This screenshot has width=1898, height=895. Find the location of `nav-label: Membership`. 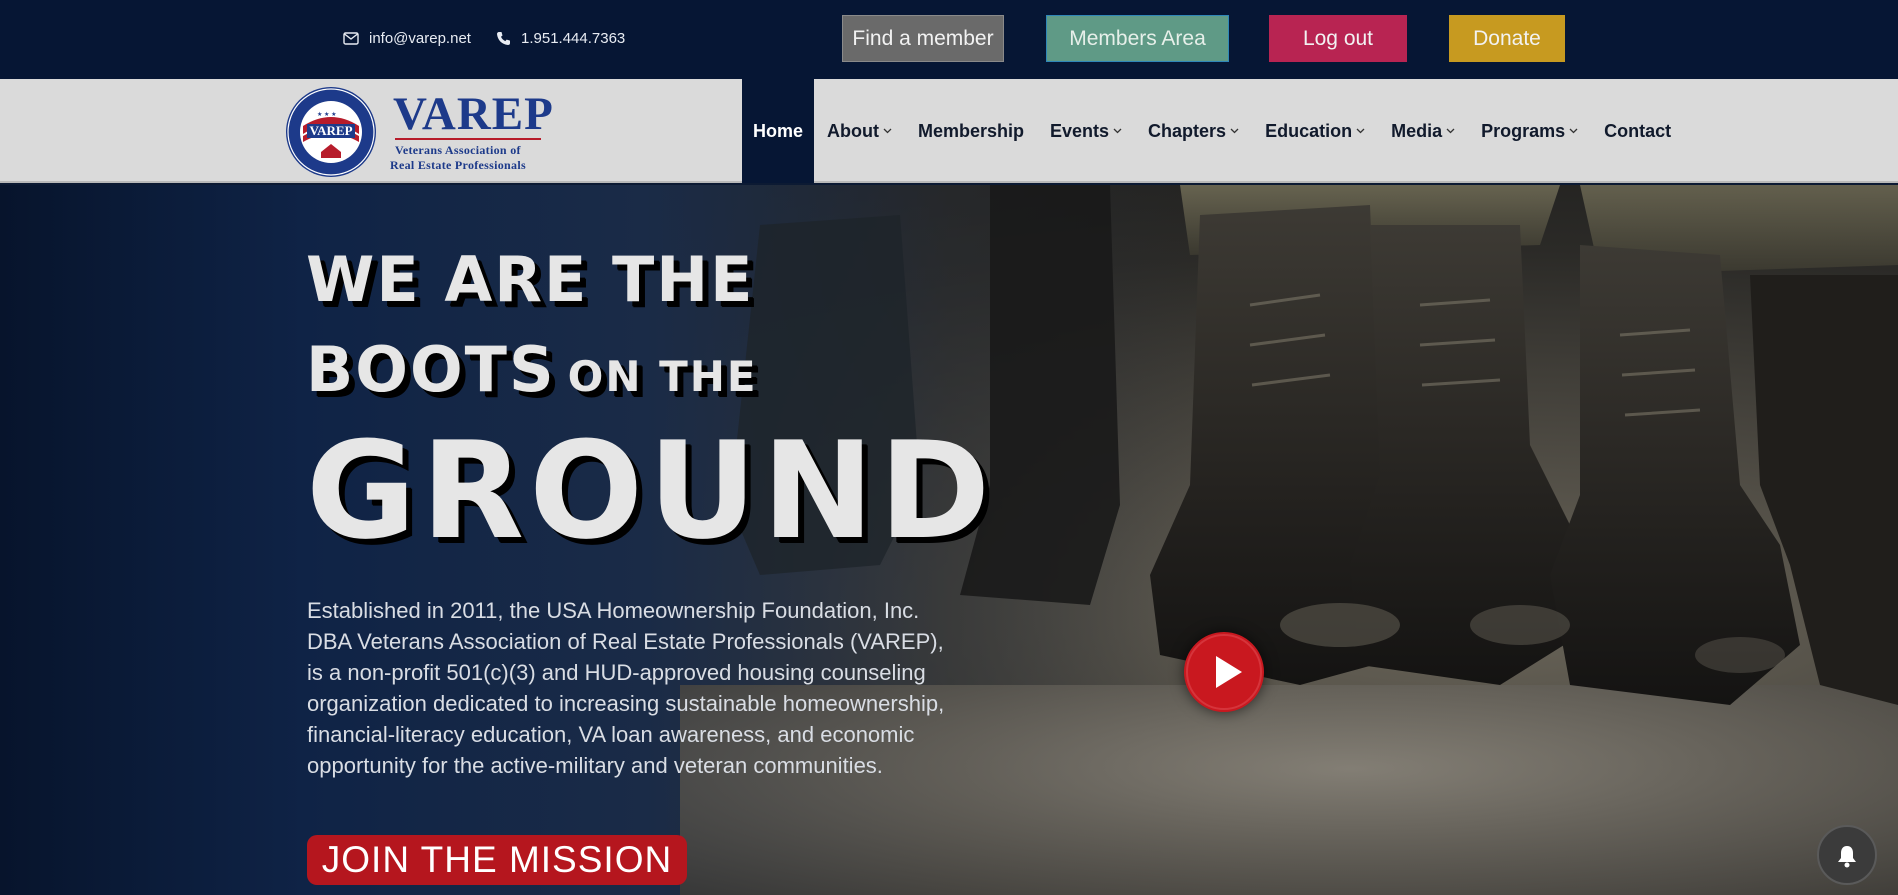

nav-label: Membership is located at coordinates (971, 130).